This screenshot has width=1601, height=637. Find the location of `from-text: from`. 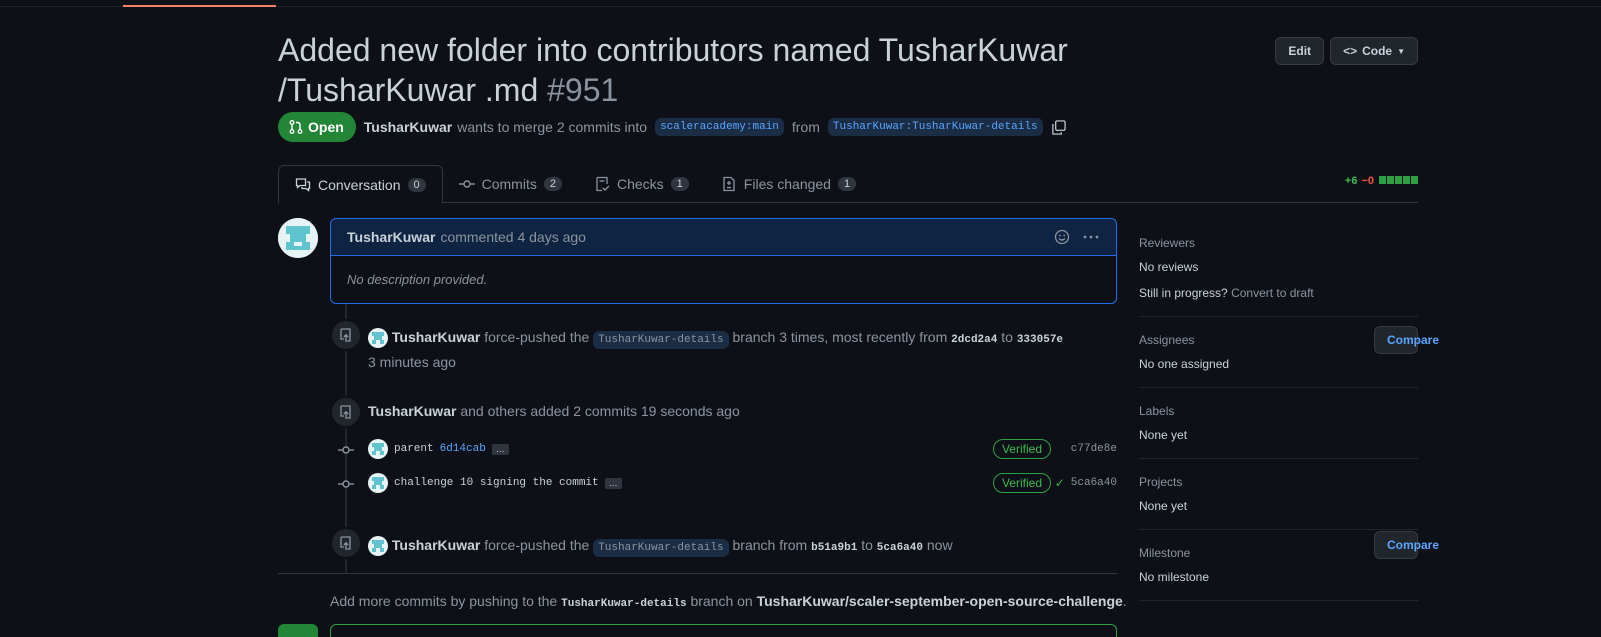

from-text: from is located at coordinates (805, 127).